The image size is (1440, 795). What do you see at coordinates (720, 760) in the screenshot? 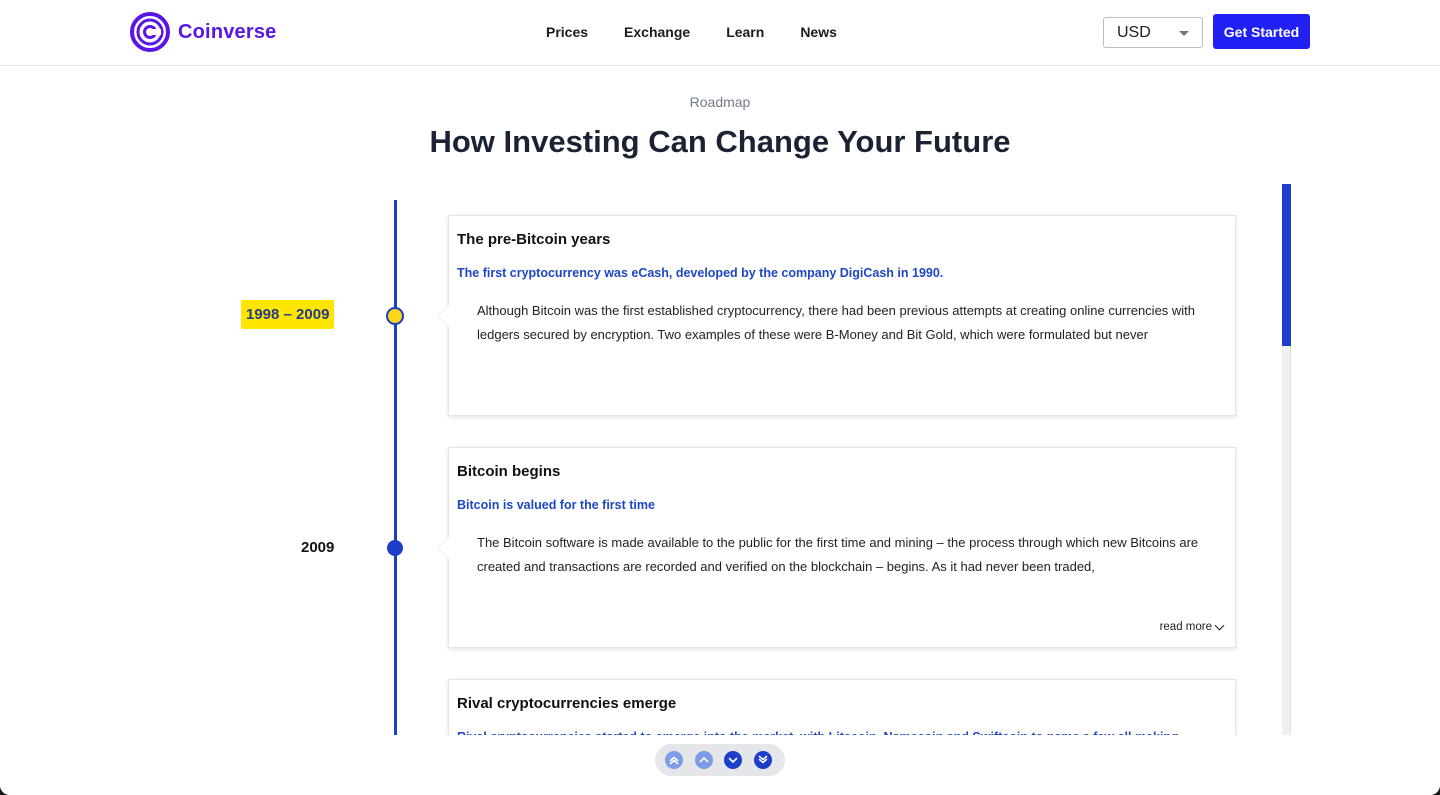
I see `timeline-navigator` at bounding box center [720, 760].